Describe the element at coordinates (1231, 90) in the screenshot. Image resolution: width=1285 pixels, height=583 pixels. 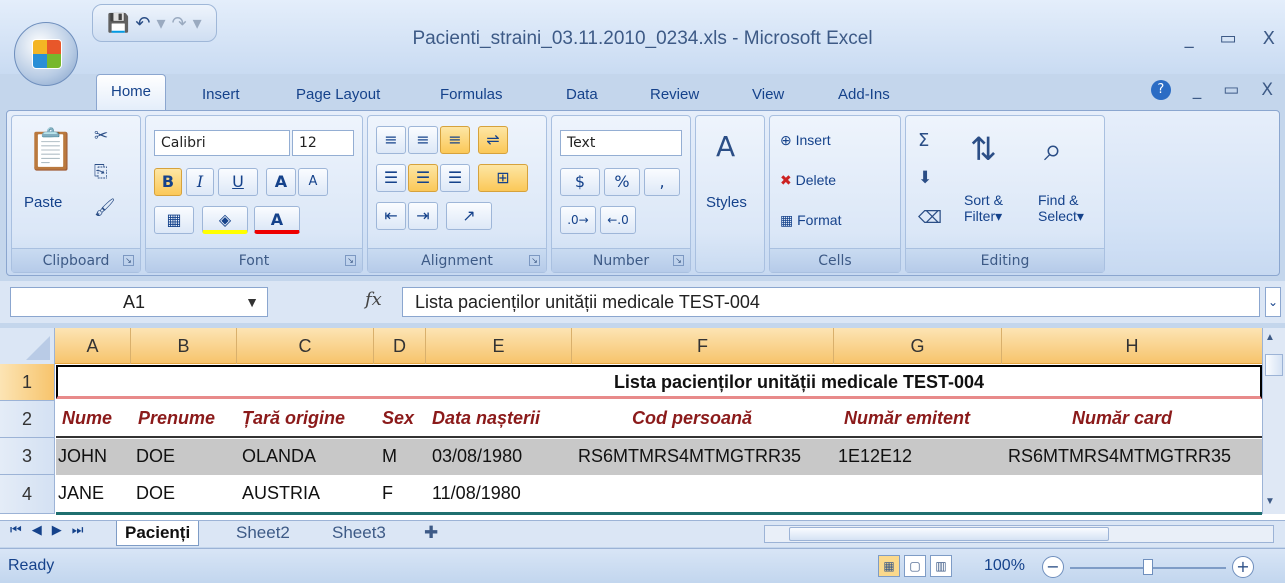
I see `wb-restore-icon: ▭` at that location.